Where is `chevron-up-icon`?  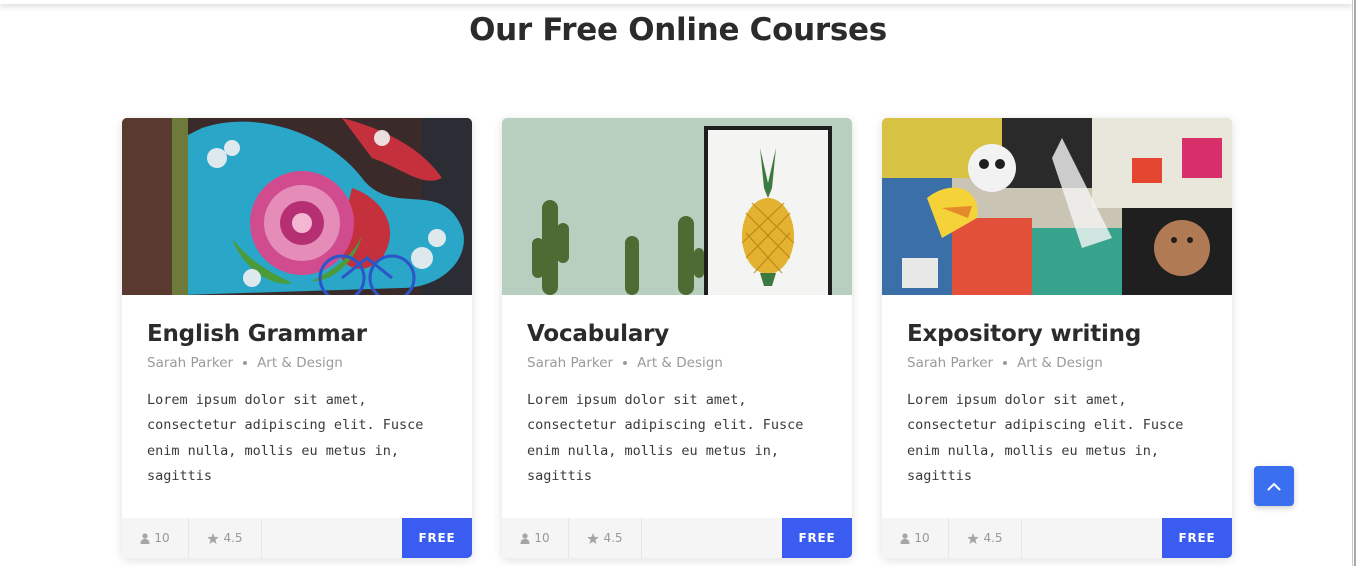 chevron-up-icon is located at coordinates (1274, 486).